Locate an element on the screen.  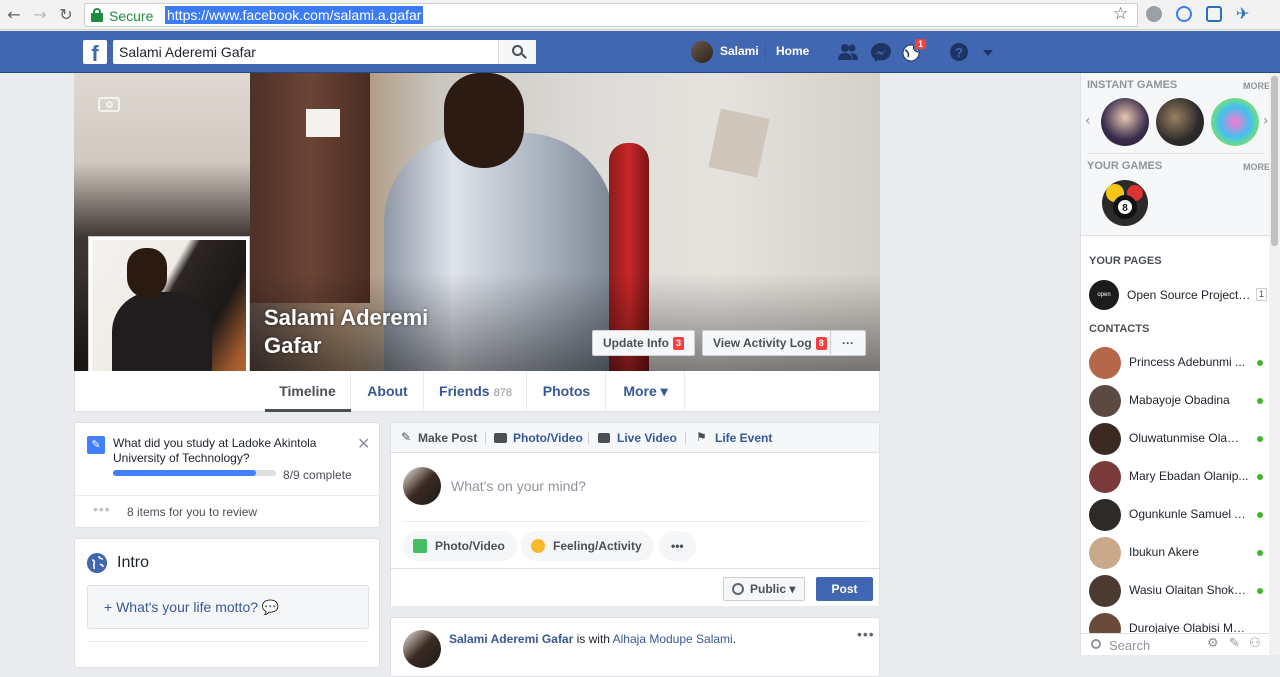
life-motto-button: + What's your life motto? 💬 is located at coordinates (228, 607).